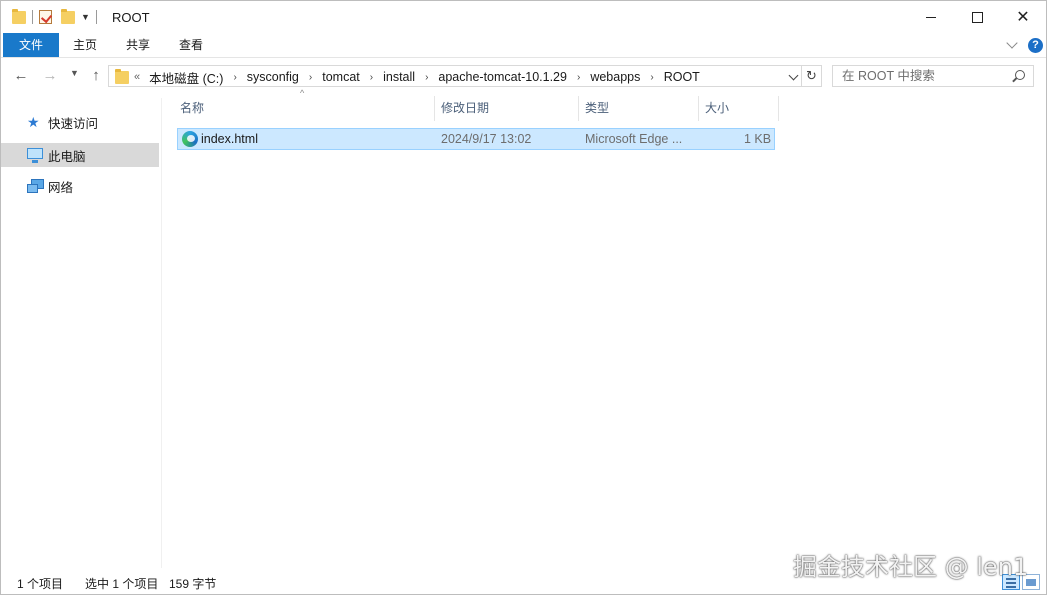  I want to click on item-count: 1 个项目, so click(40, 584).